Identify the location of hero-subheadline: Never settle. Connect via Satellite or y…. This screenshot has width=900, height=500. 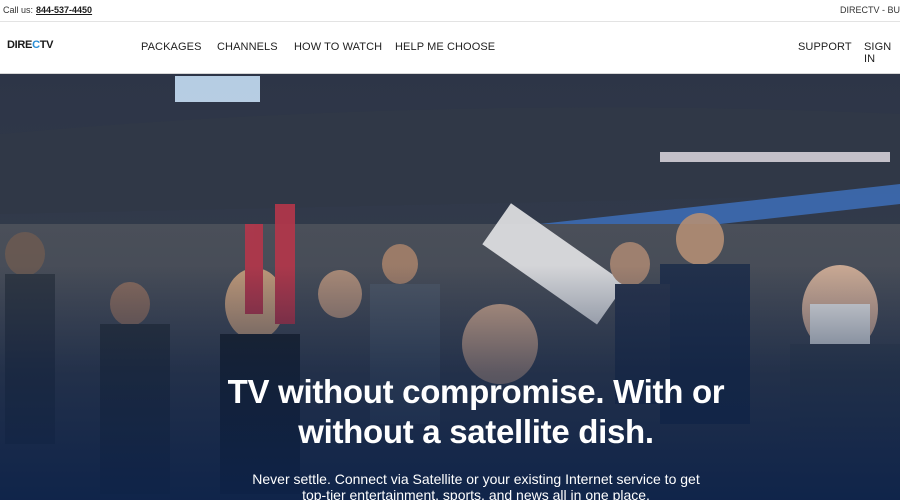
(476, 485).